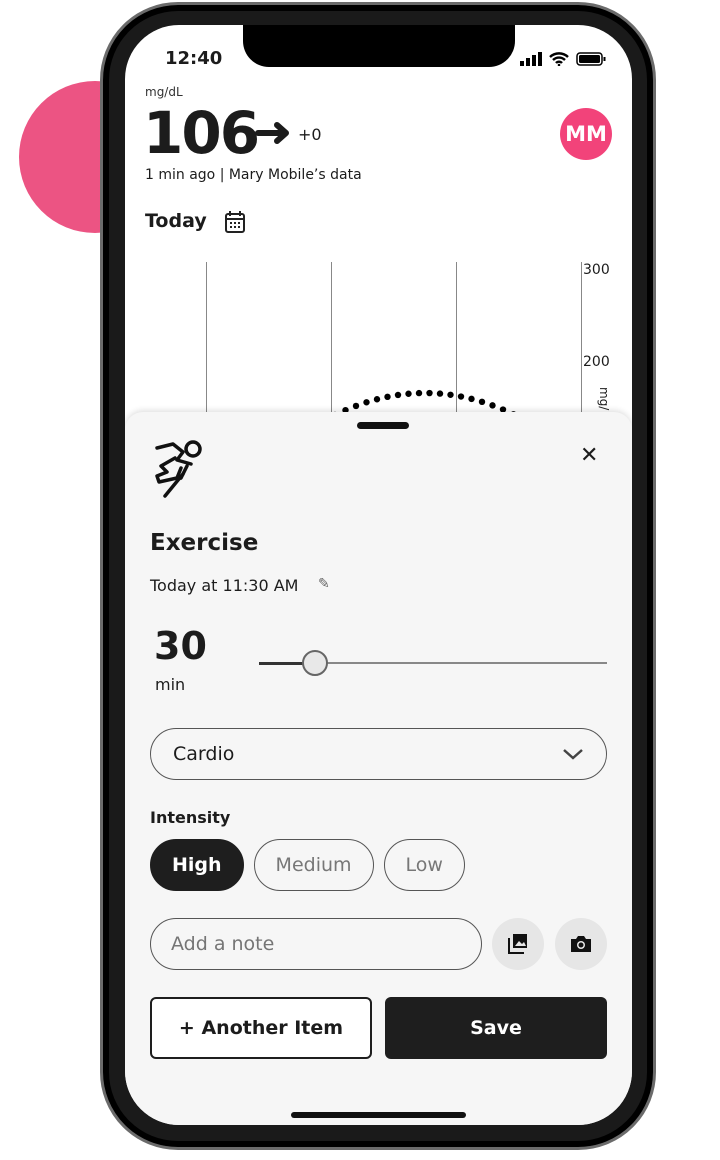  Describe the element at coordinates (573, 754) in the screenshot. I see `chevron-down-icon` at that location.